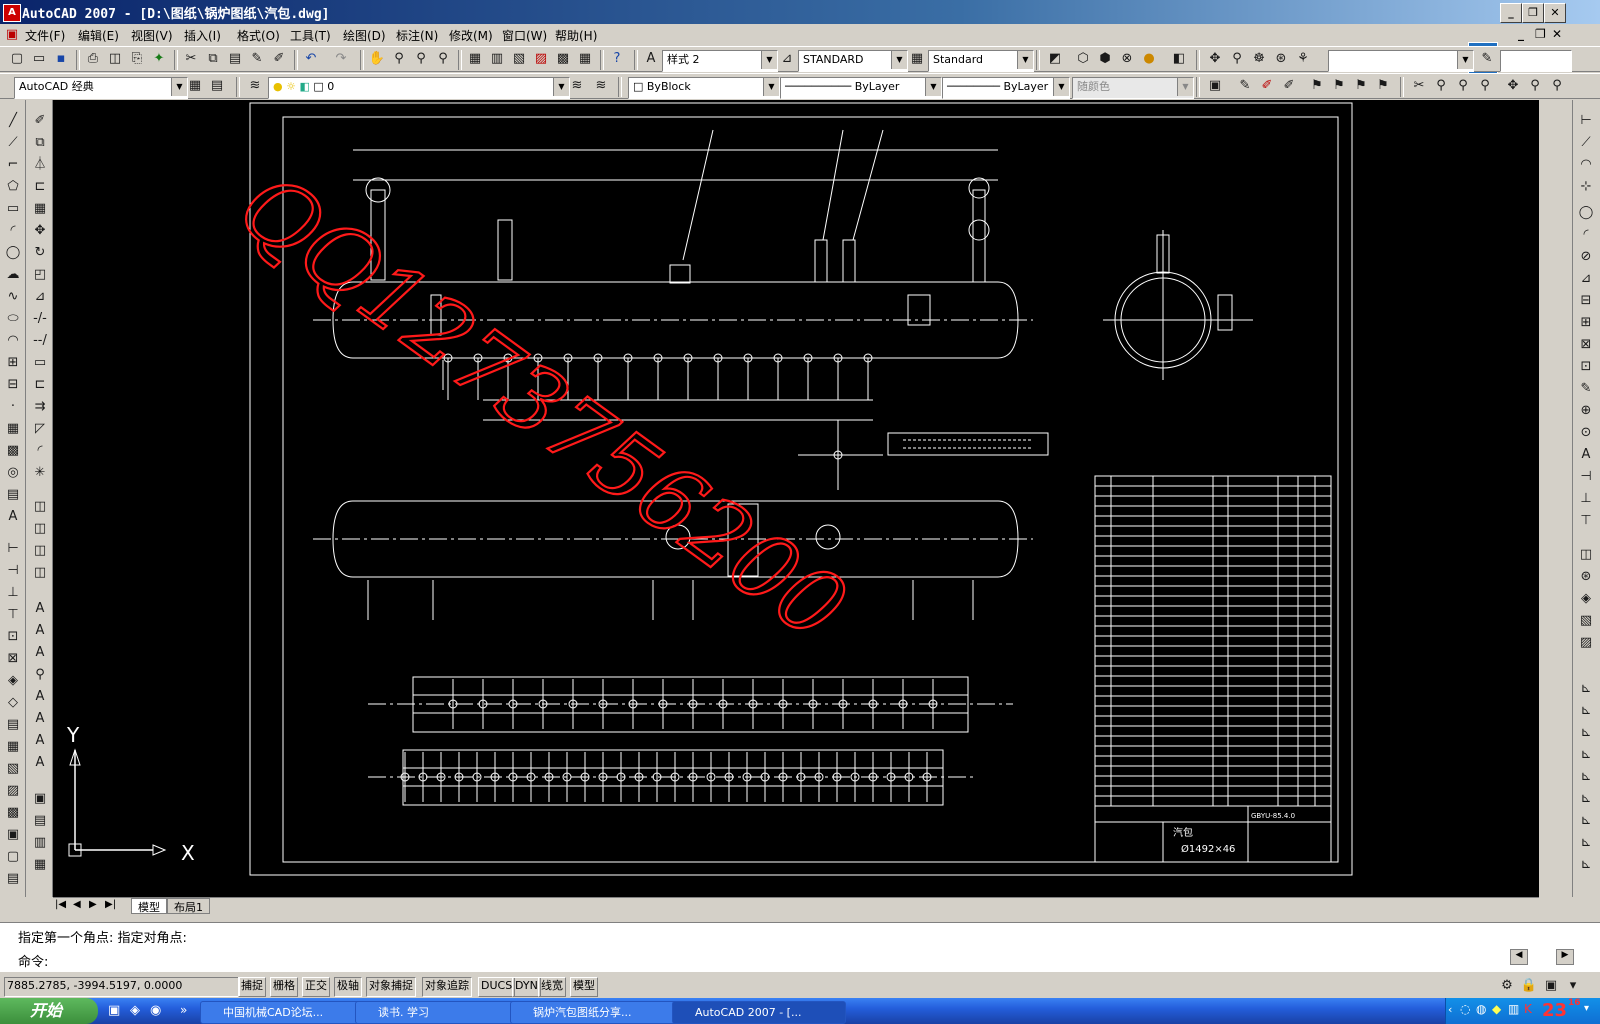 This screenshot has height=1024, width=1600. What do you see at coordinates (40, 253) in the screenshot?
I see `rotate-icon: ↻` at bounding box center [40, 253].